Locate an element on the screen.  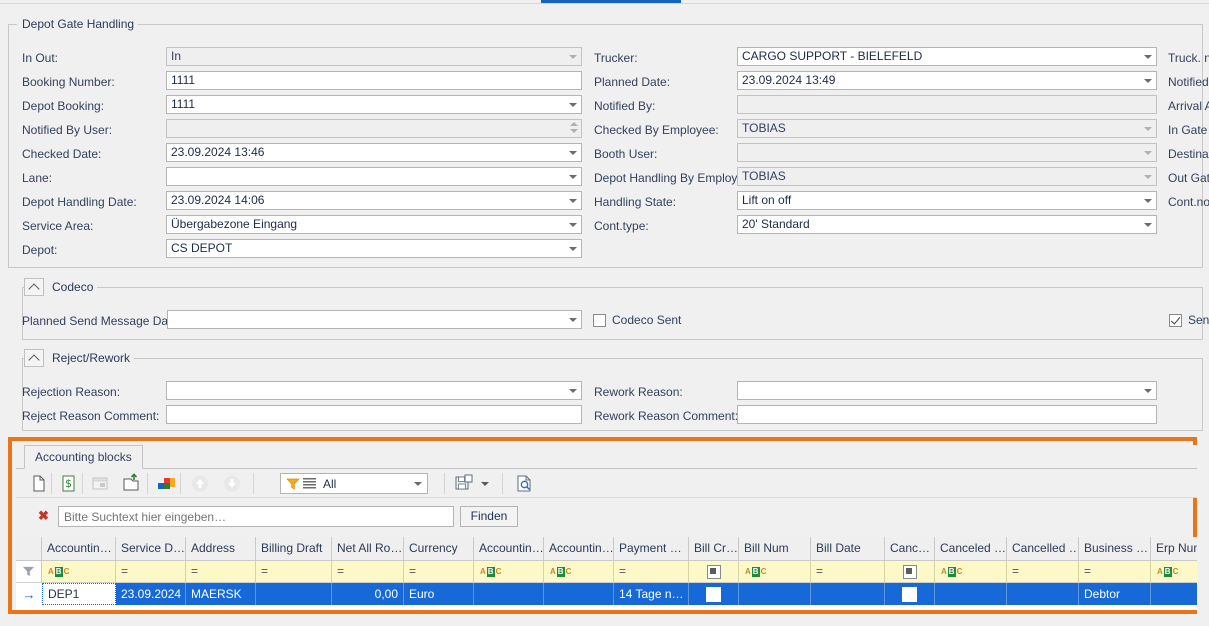
save-dropdown-chevron-down-icon is located at coordinates (485, 483).